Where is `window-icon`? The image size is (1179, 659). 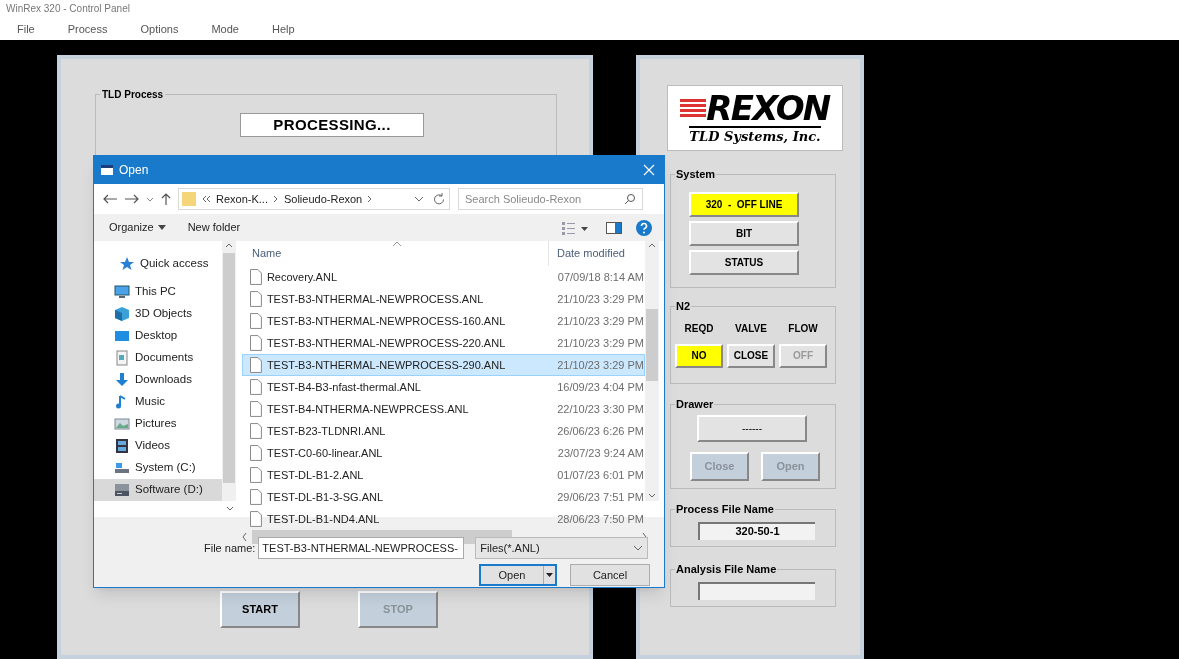 window-icon is located at coordinates (107, 170).